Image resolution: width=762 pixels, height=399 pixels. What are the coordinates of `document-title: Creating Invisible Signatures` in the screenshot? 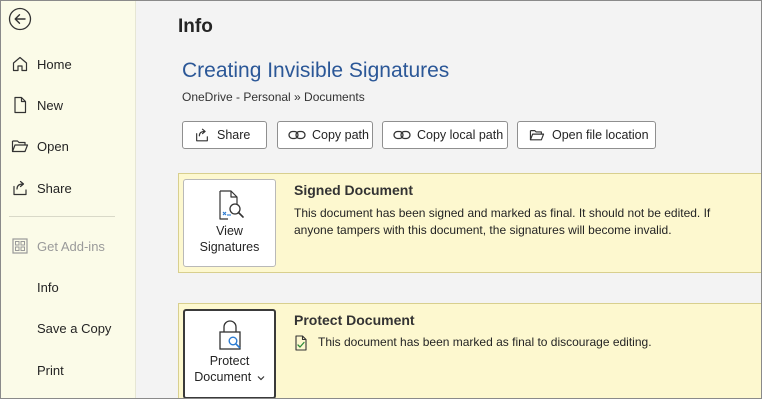 It's located at (316, 70).